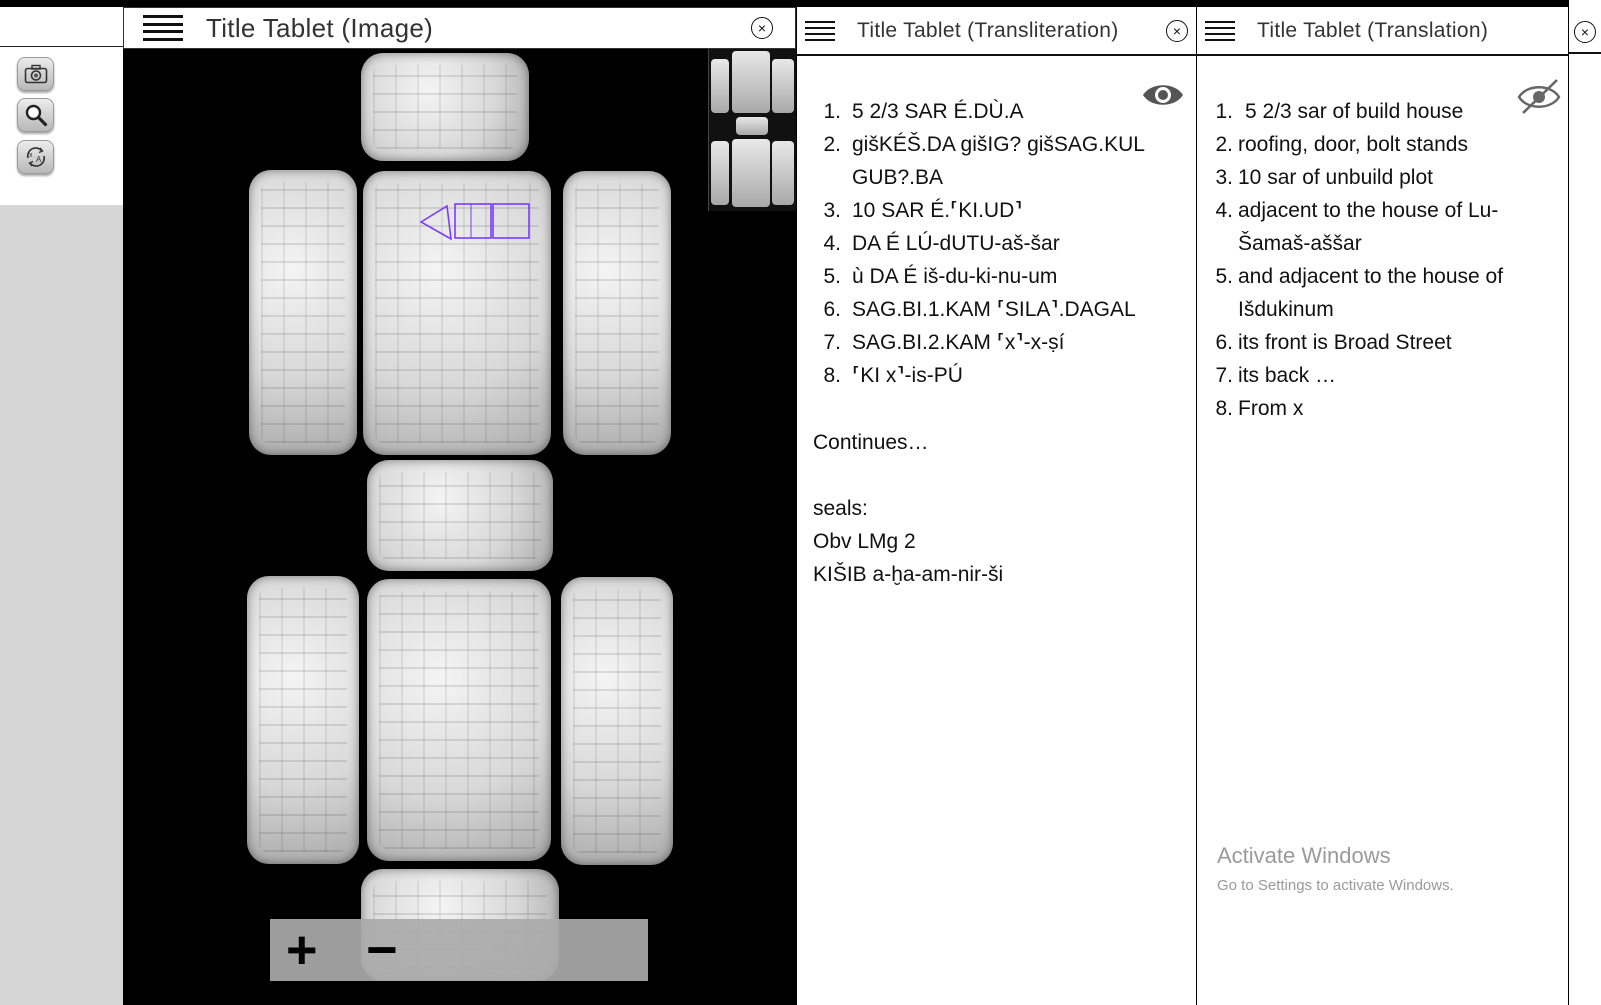 The width and height of the screenshot is (1601, 1005). I want to click on seal-line: Obv LMg 2, so click(864, 541).